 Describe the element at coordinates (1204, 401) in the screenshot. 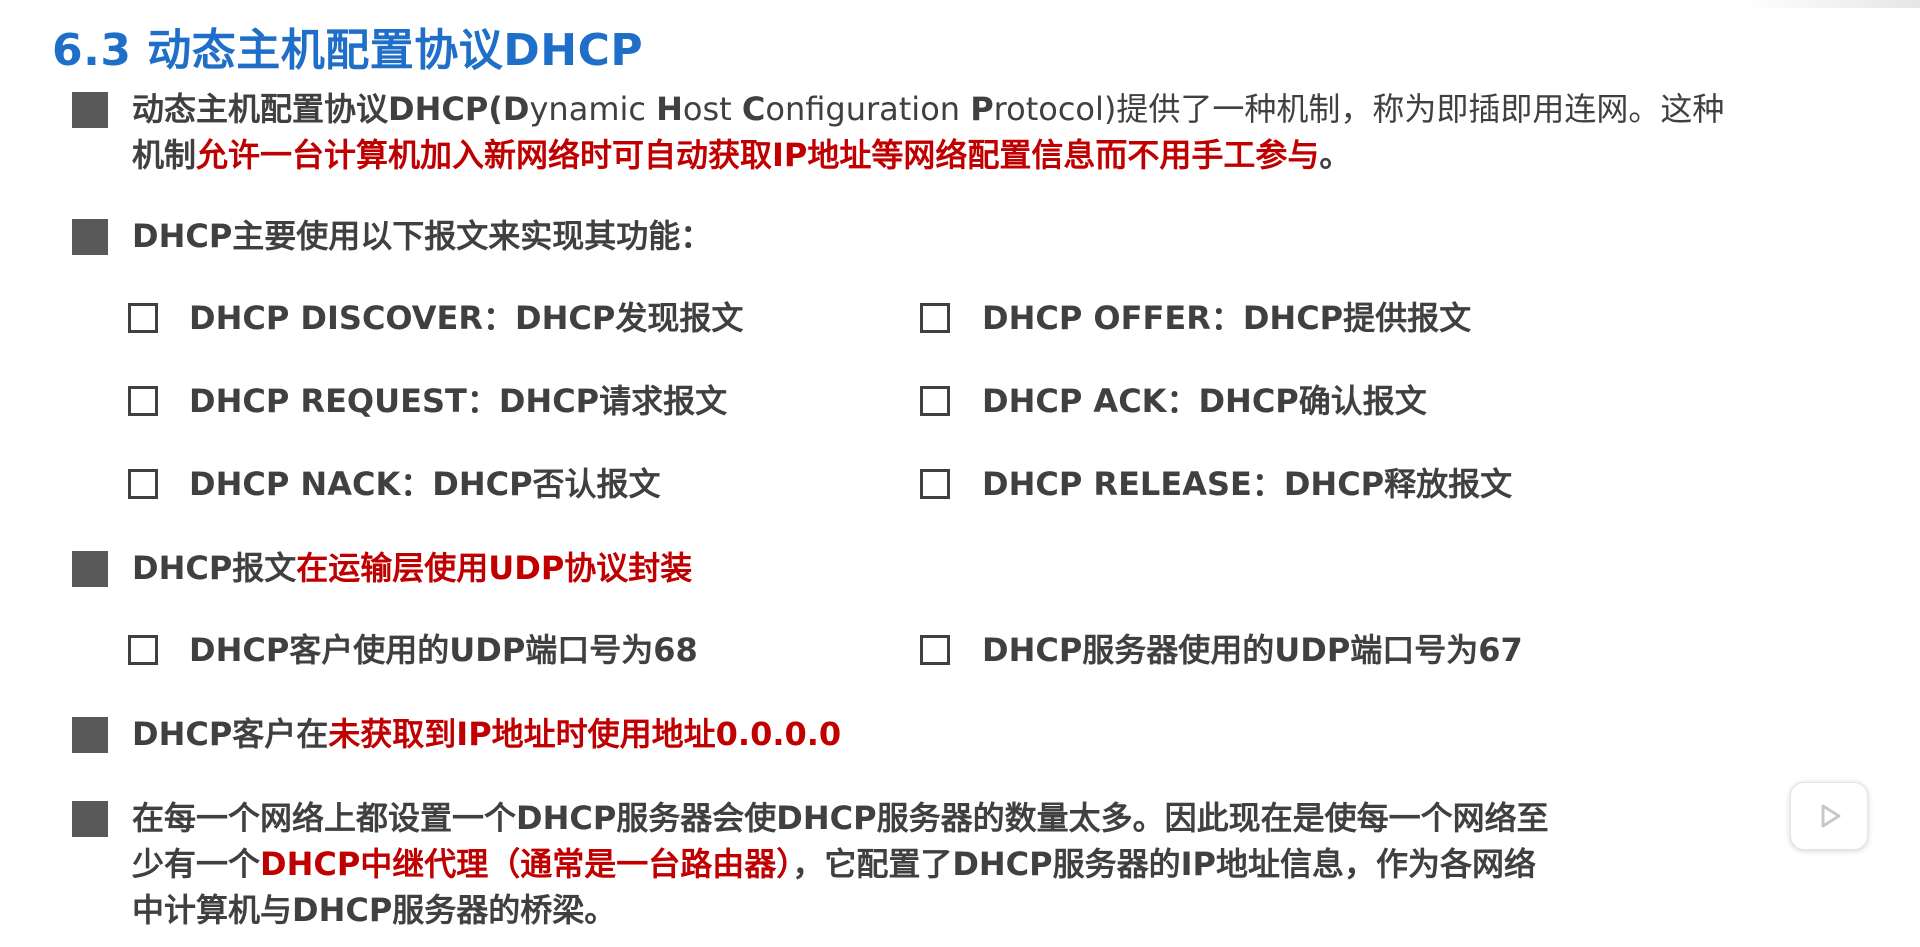

I see `message-ack: DHCP ACK：DHCP确认报文` at that location.